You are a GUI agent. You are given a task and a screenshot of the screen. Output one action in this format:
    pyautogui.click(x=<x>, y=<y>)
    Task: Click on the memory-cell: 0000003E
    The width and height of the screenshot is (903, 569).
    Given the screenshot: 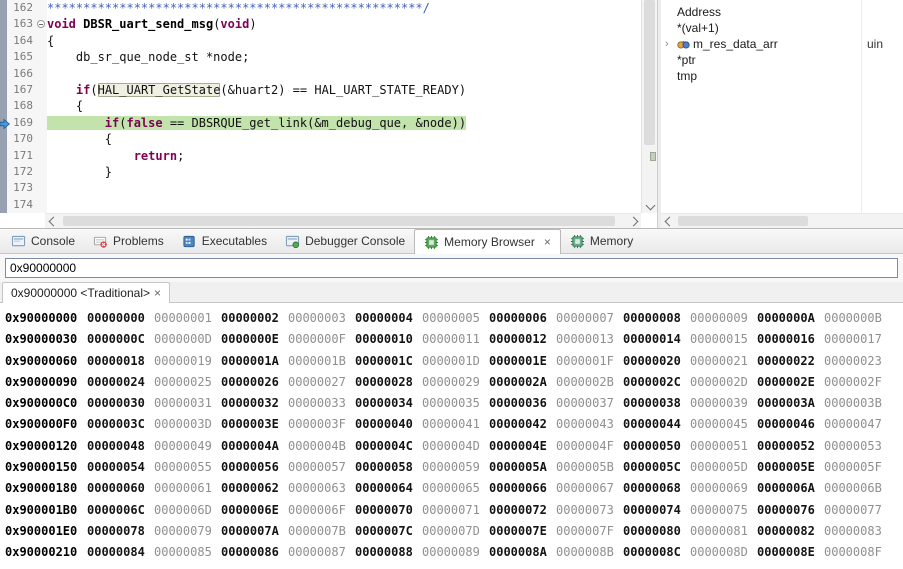 What is the action you would take?
    pyautogui.click(x=250, y=424)
    